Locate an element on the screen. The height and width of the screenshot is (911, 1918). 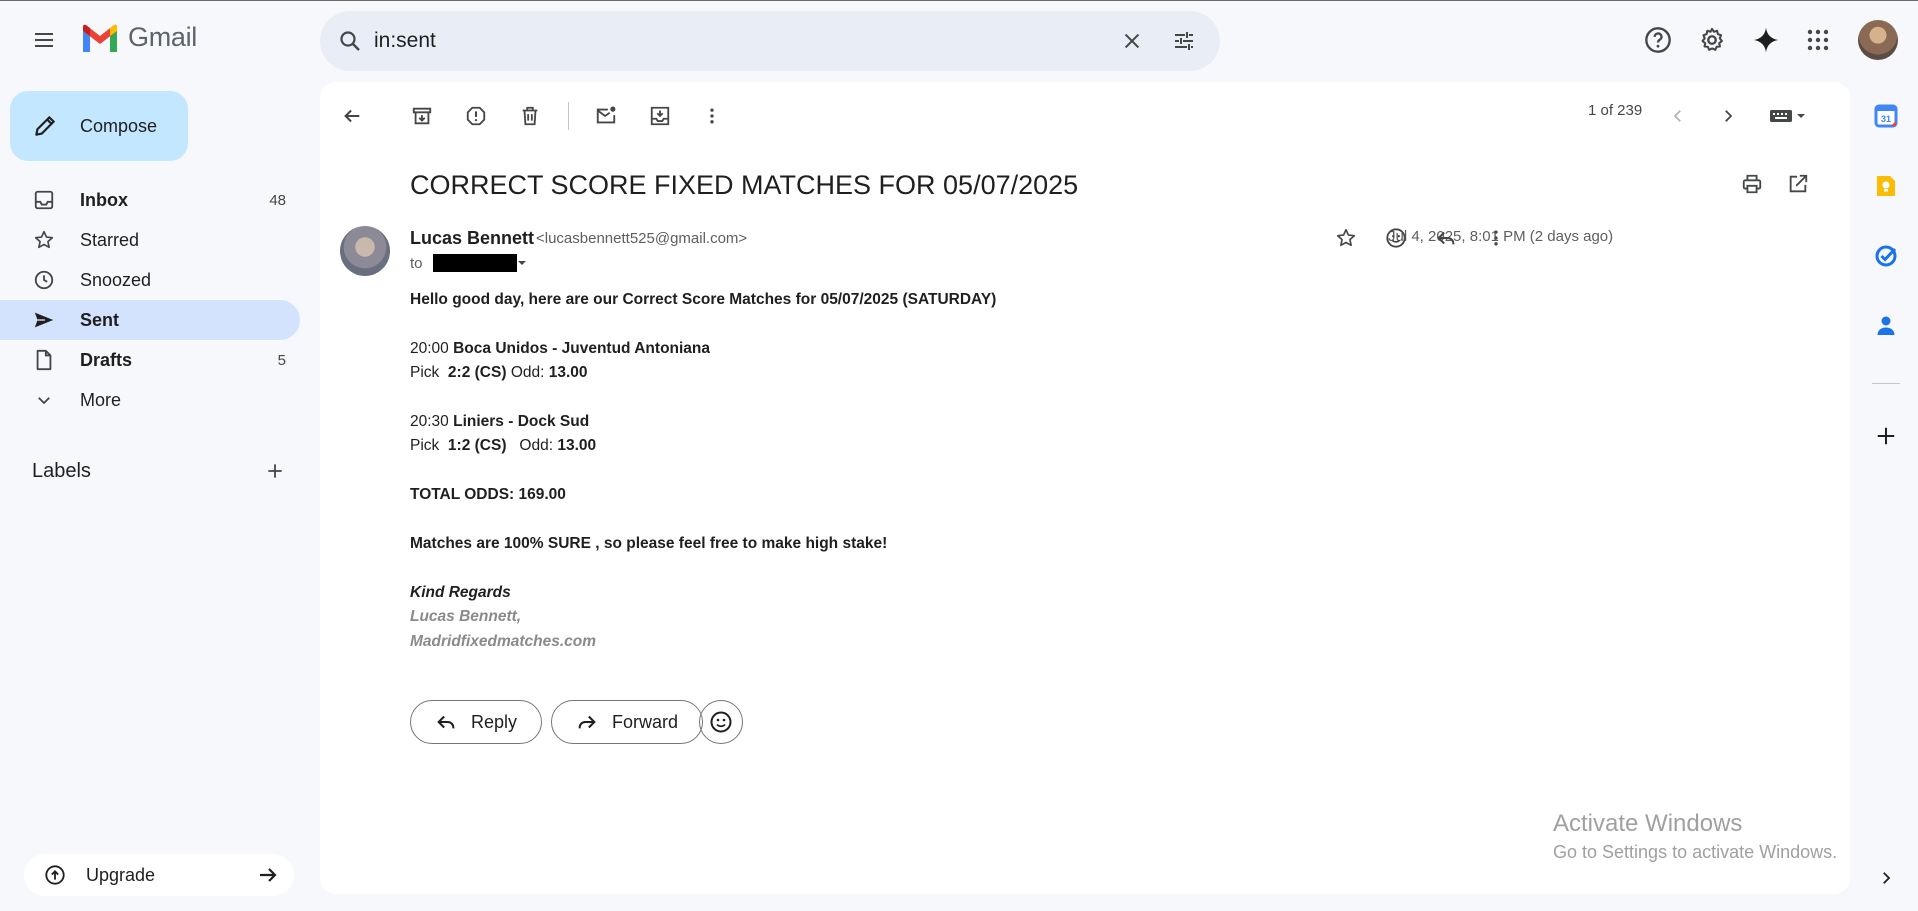
match-teams: Boca Unidos - Juventud Antoniana is located at coordinates (582, 348).